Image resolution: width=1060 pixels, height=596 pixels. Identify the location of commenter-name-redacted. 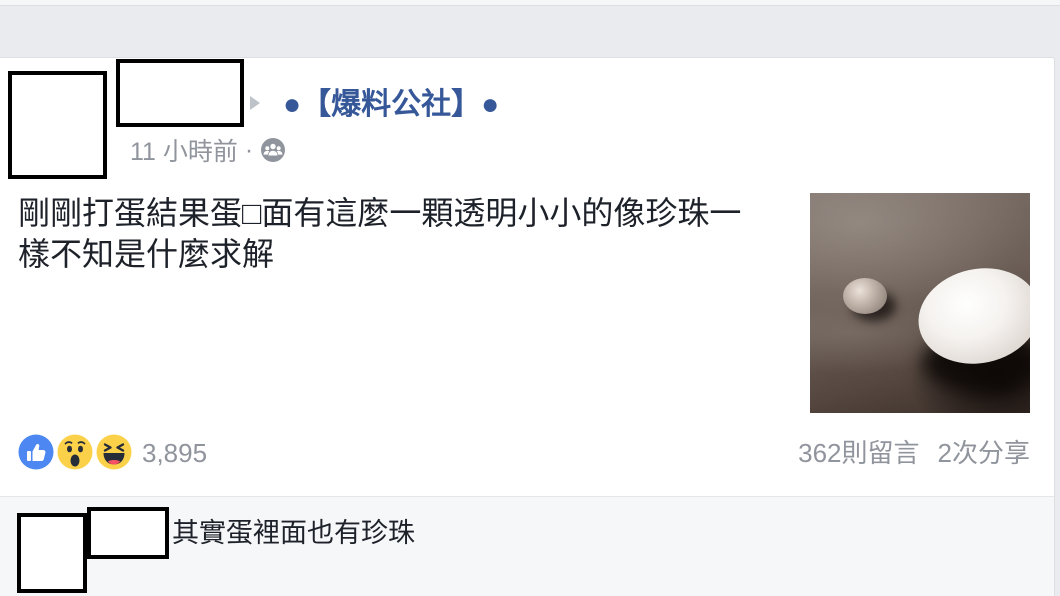
(128, 533).